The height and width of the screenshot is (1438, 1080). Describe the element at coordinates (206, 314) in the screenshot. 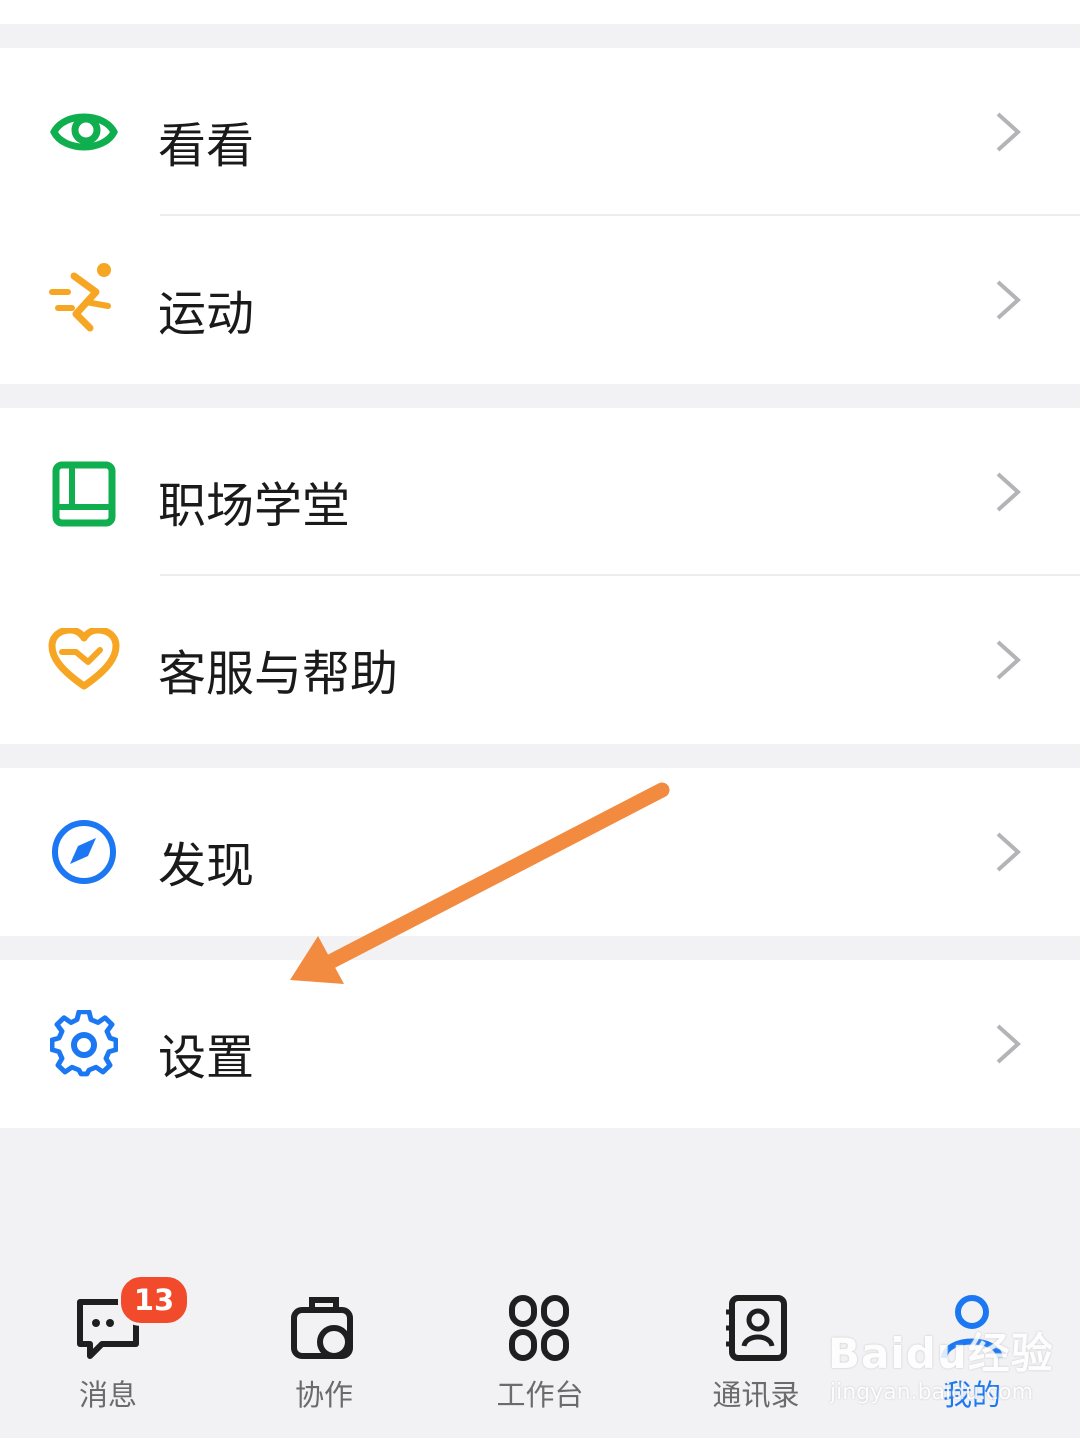

I see `menu-item-label: 运动` at that location.